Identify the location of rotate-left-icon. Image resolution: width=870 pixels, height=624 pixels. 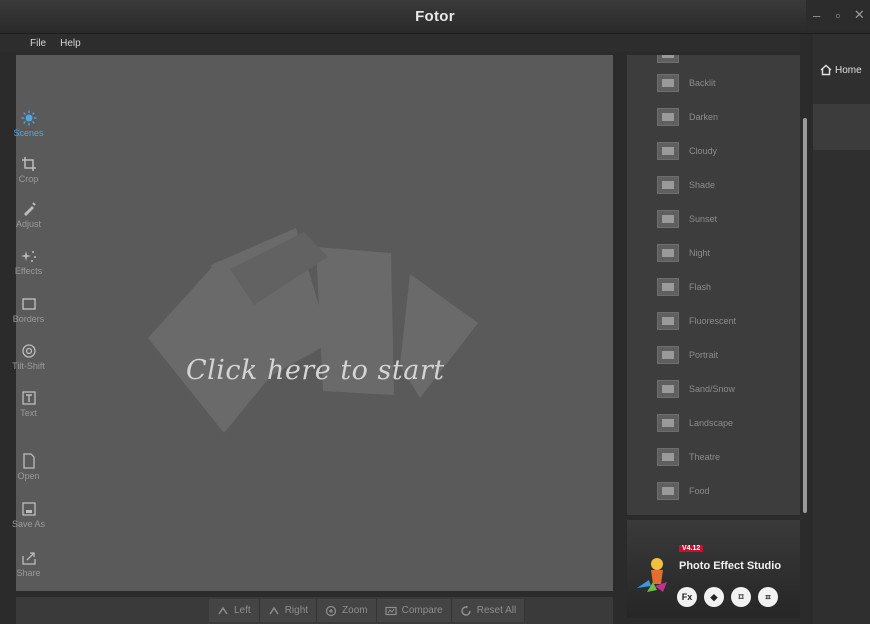
(223, 610).